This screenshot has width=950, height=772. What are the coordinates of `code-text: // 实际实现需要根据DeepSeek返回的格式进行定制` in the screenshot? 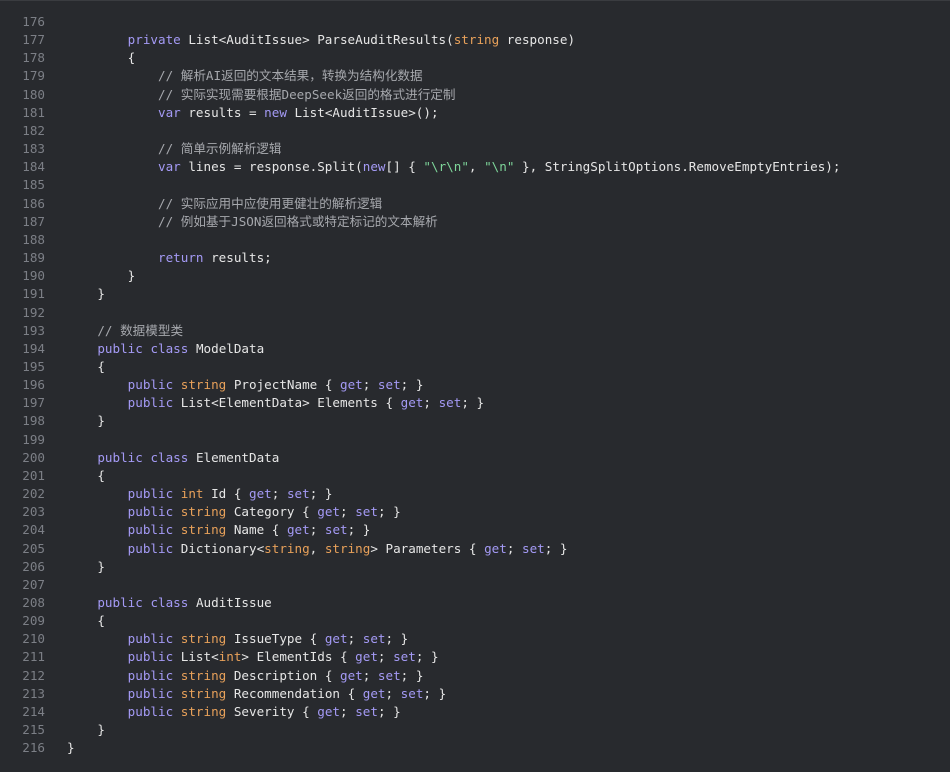 It's located at (250, 95).